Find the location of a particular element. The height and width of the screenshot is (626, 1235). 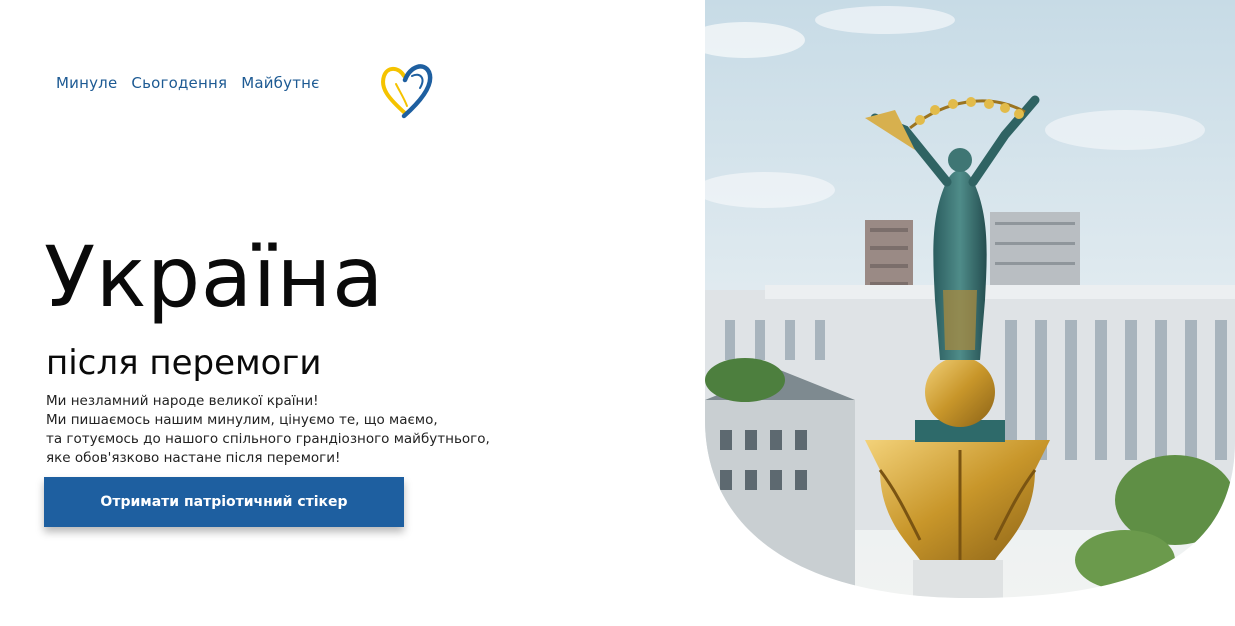

page-title: Україна is located at coordinates (214, 277).